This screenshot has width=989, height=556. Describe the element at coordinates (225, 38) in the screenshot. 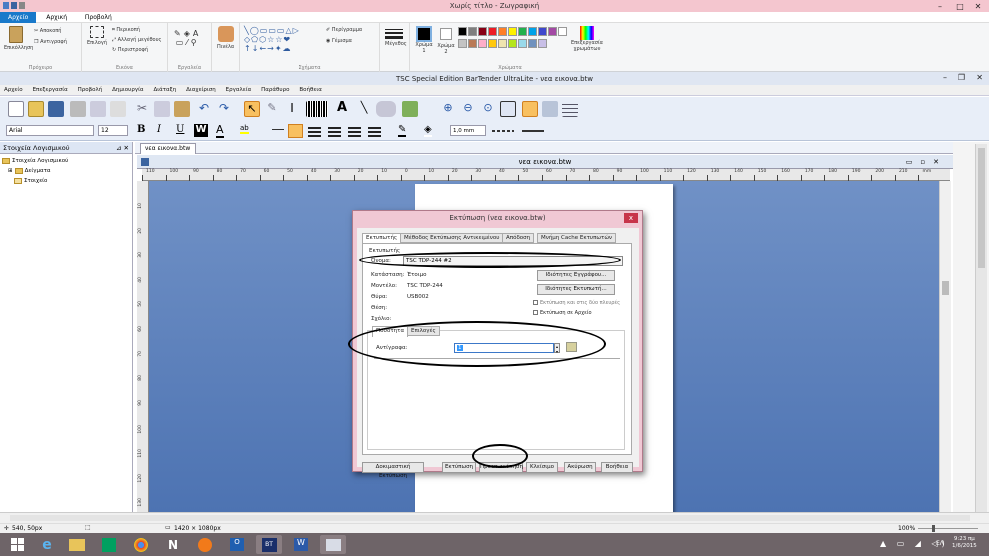

I see `brushes-button: Πινέλα` at that location.